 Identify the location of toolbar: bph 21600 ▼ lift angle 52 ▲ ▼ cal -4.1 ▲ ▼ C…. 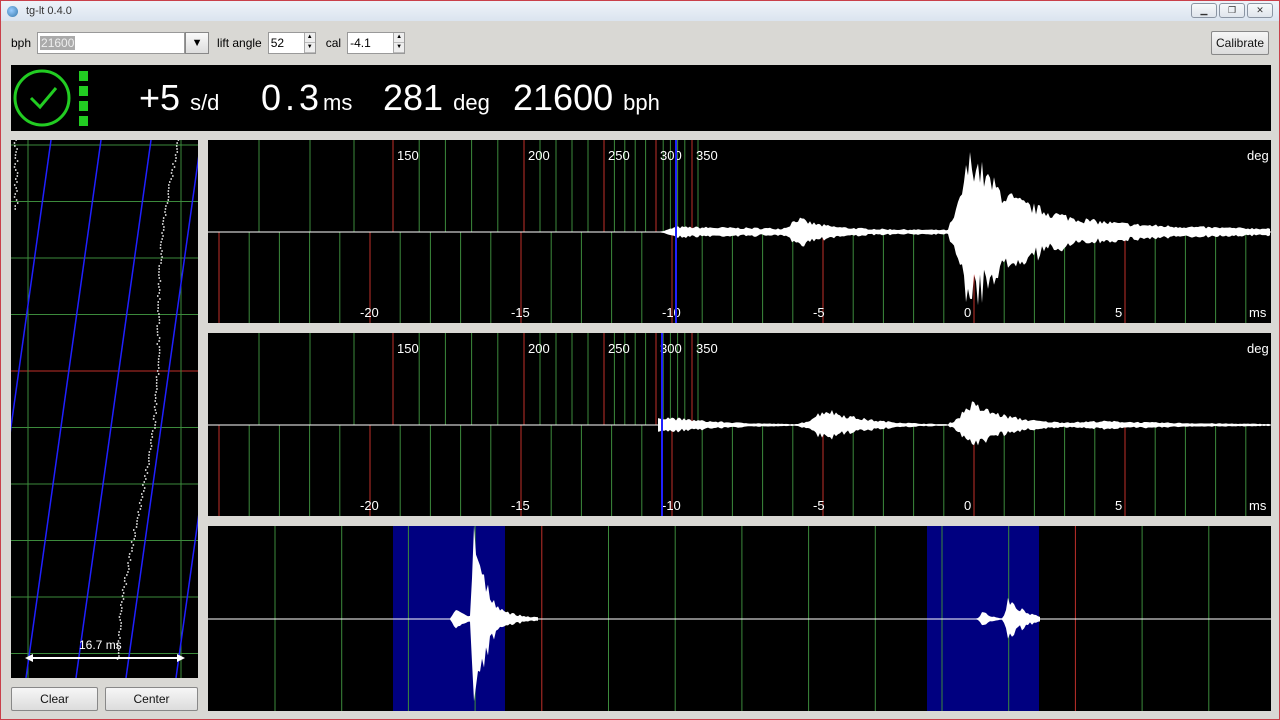
(640, 43).